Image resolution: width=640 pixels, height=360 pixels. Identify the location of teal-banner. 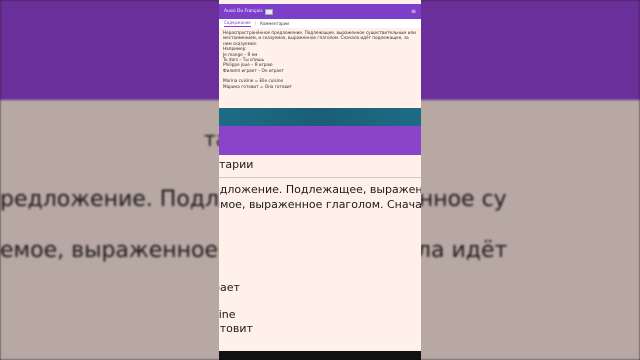
(320, 117).